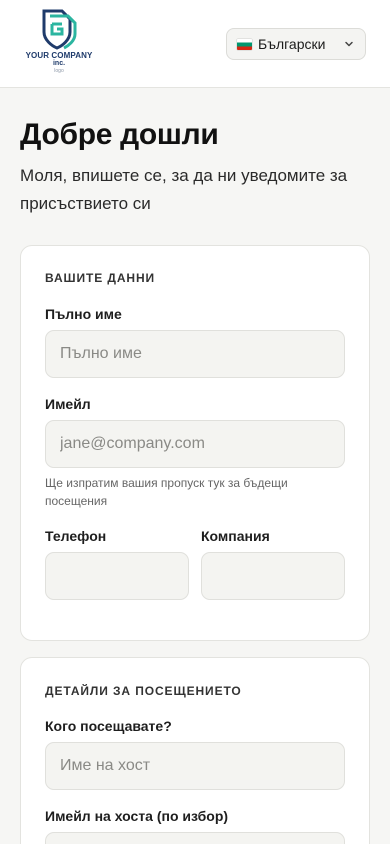 The image size is (390, 844). What do you see at coordinates (100, 278) in the screenshot?
I see `your-details-section-title: ВАШИТЕ ДАННИ` at bounding box center [100, 278].